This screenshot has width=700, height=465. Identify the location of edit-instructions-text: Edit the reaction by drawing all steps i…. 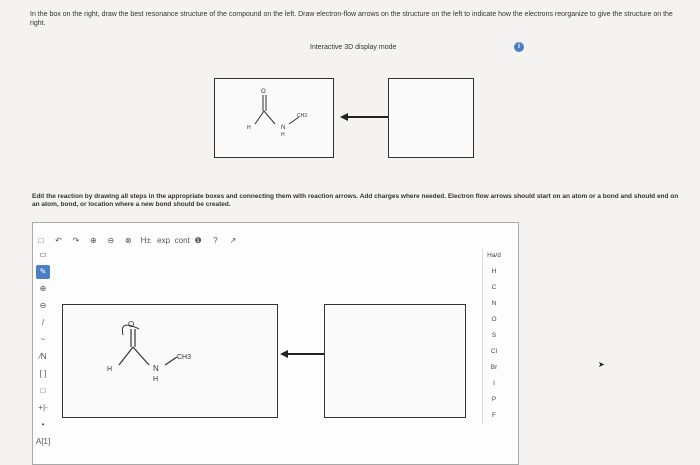
(355, 200).